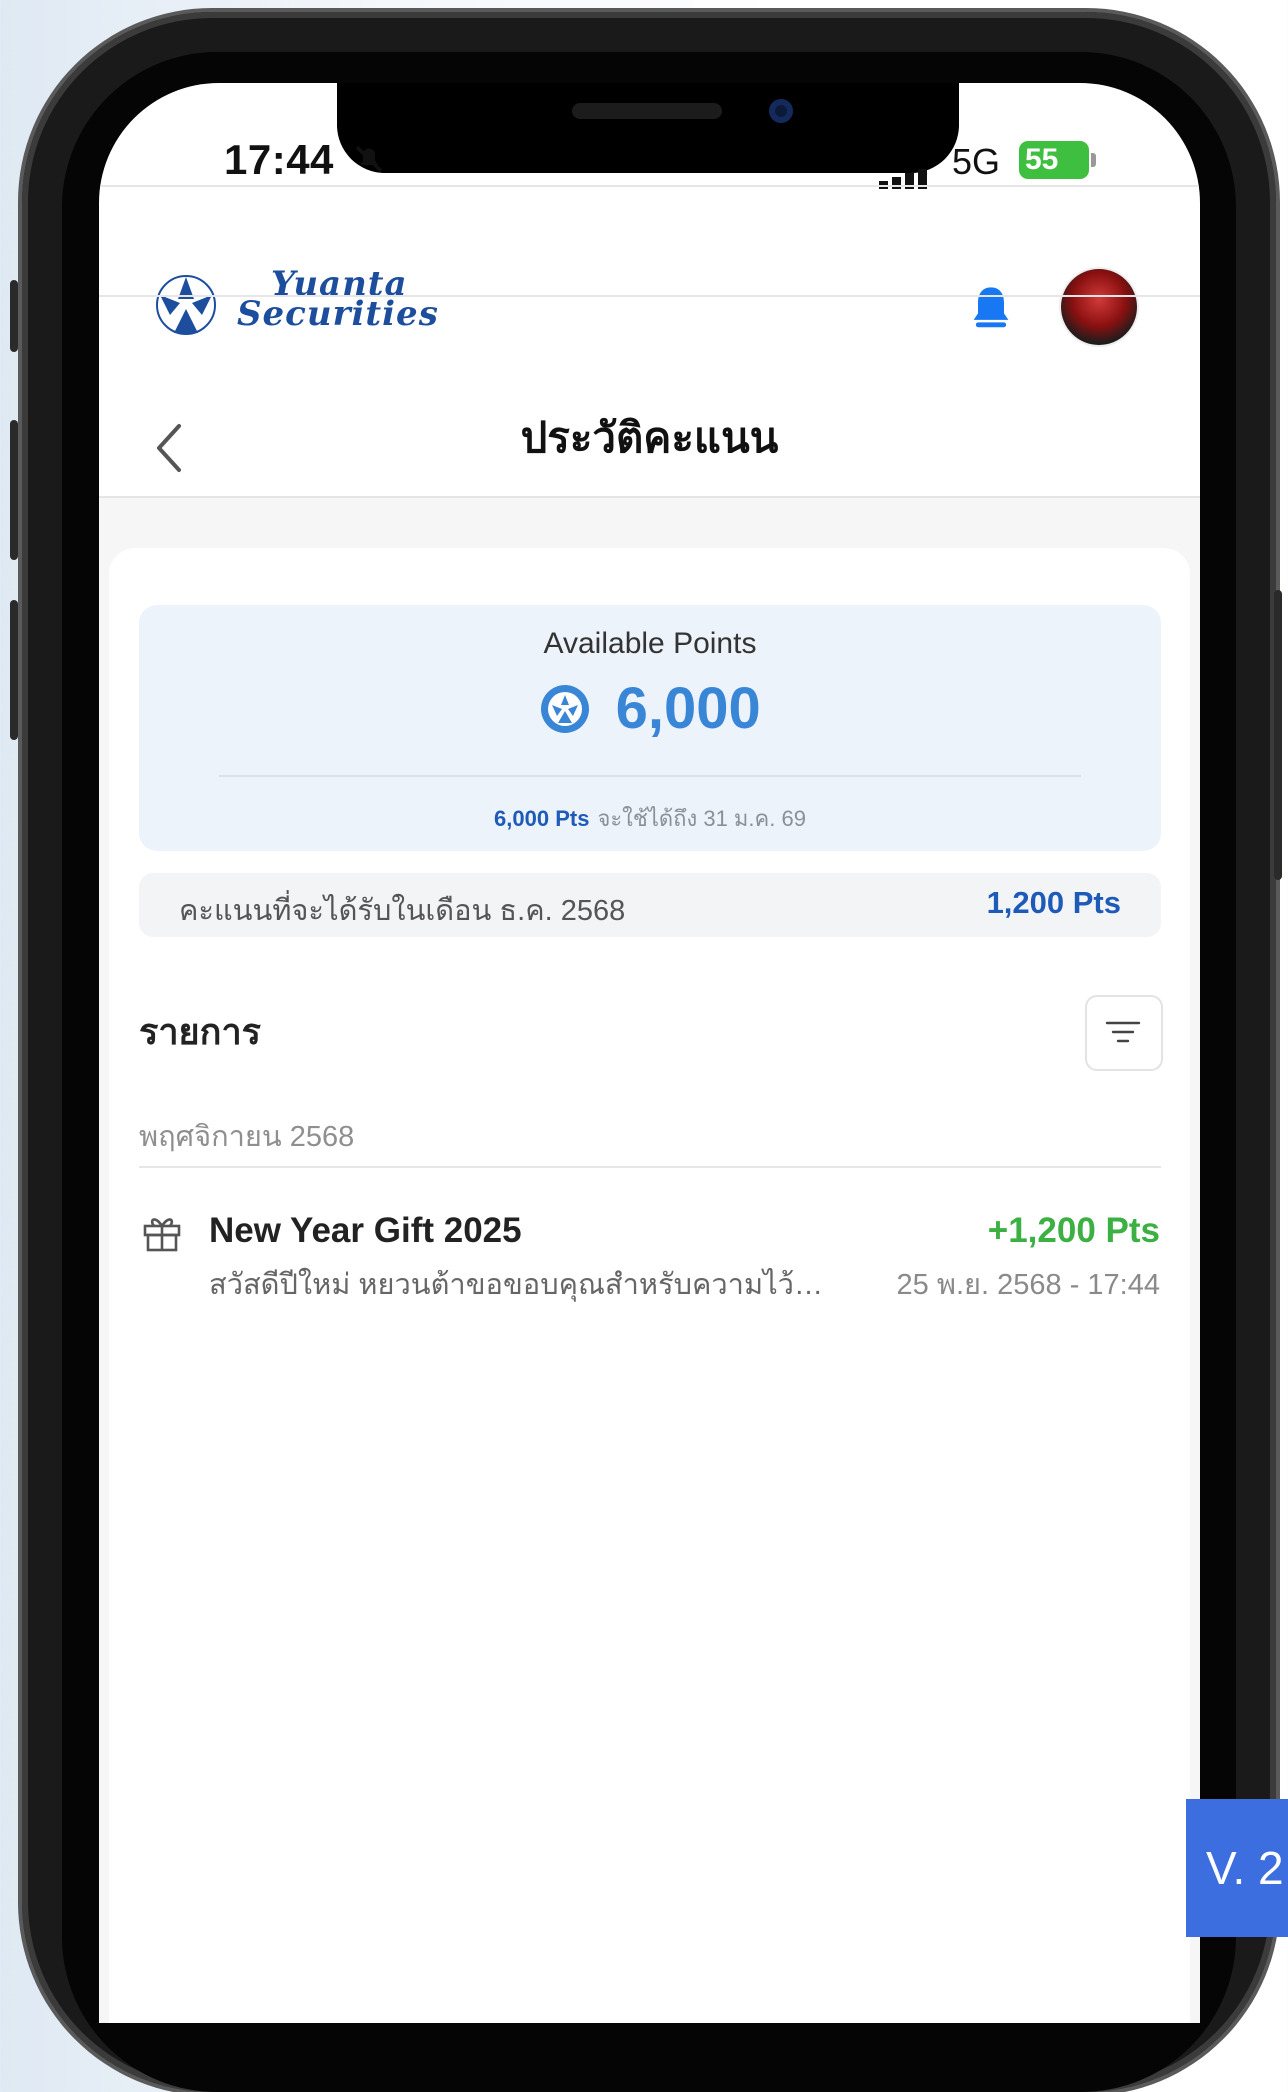  What do you see at coordinates (650, 1167) in the screenshot?
I see `group-divider` at bounding box center [650, 1167].